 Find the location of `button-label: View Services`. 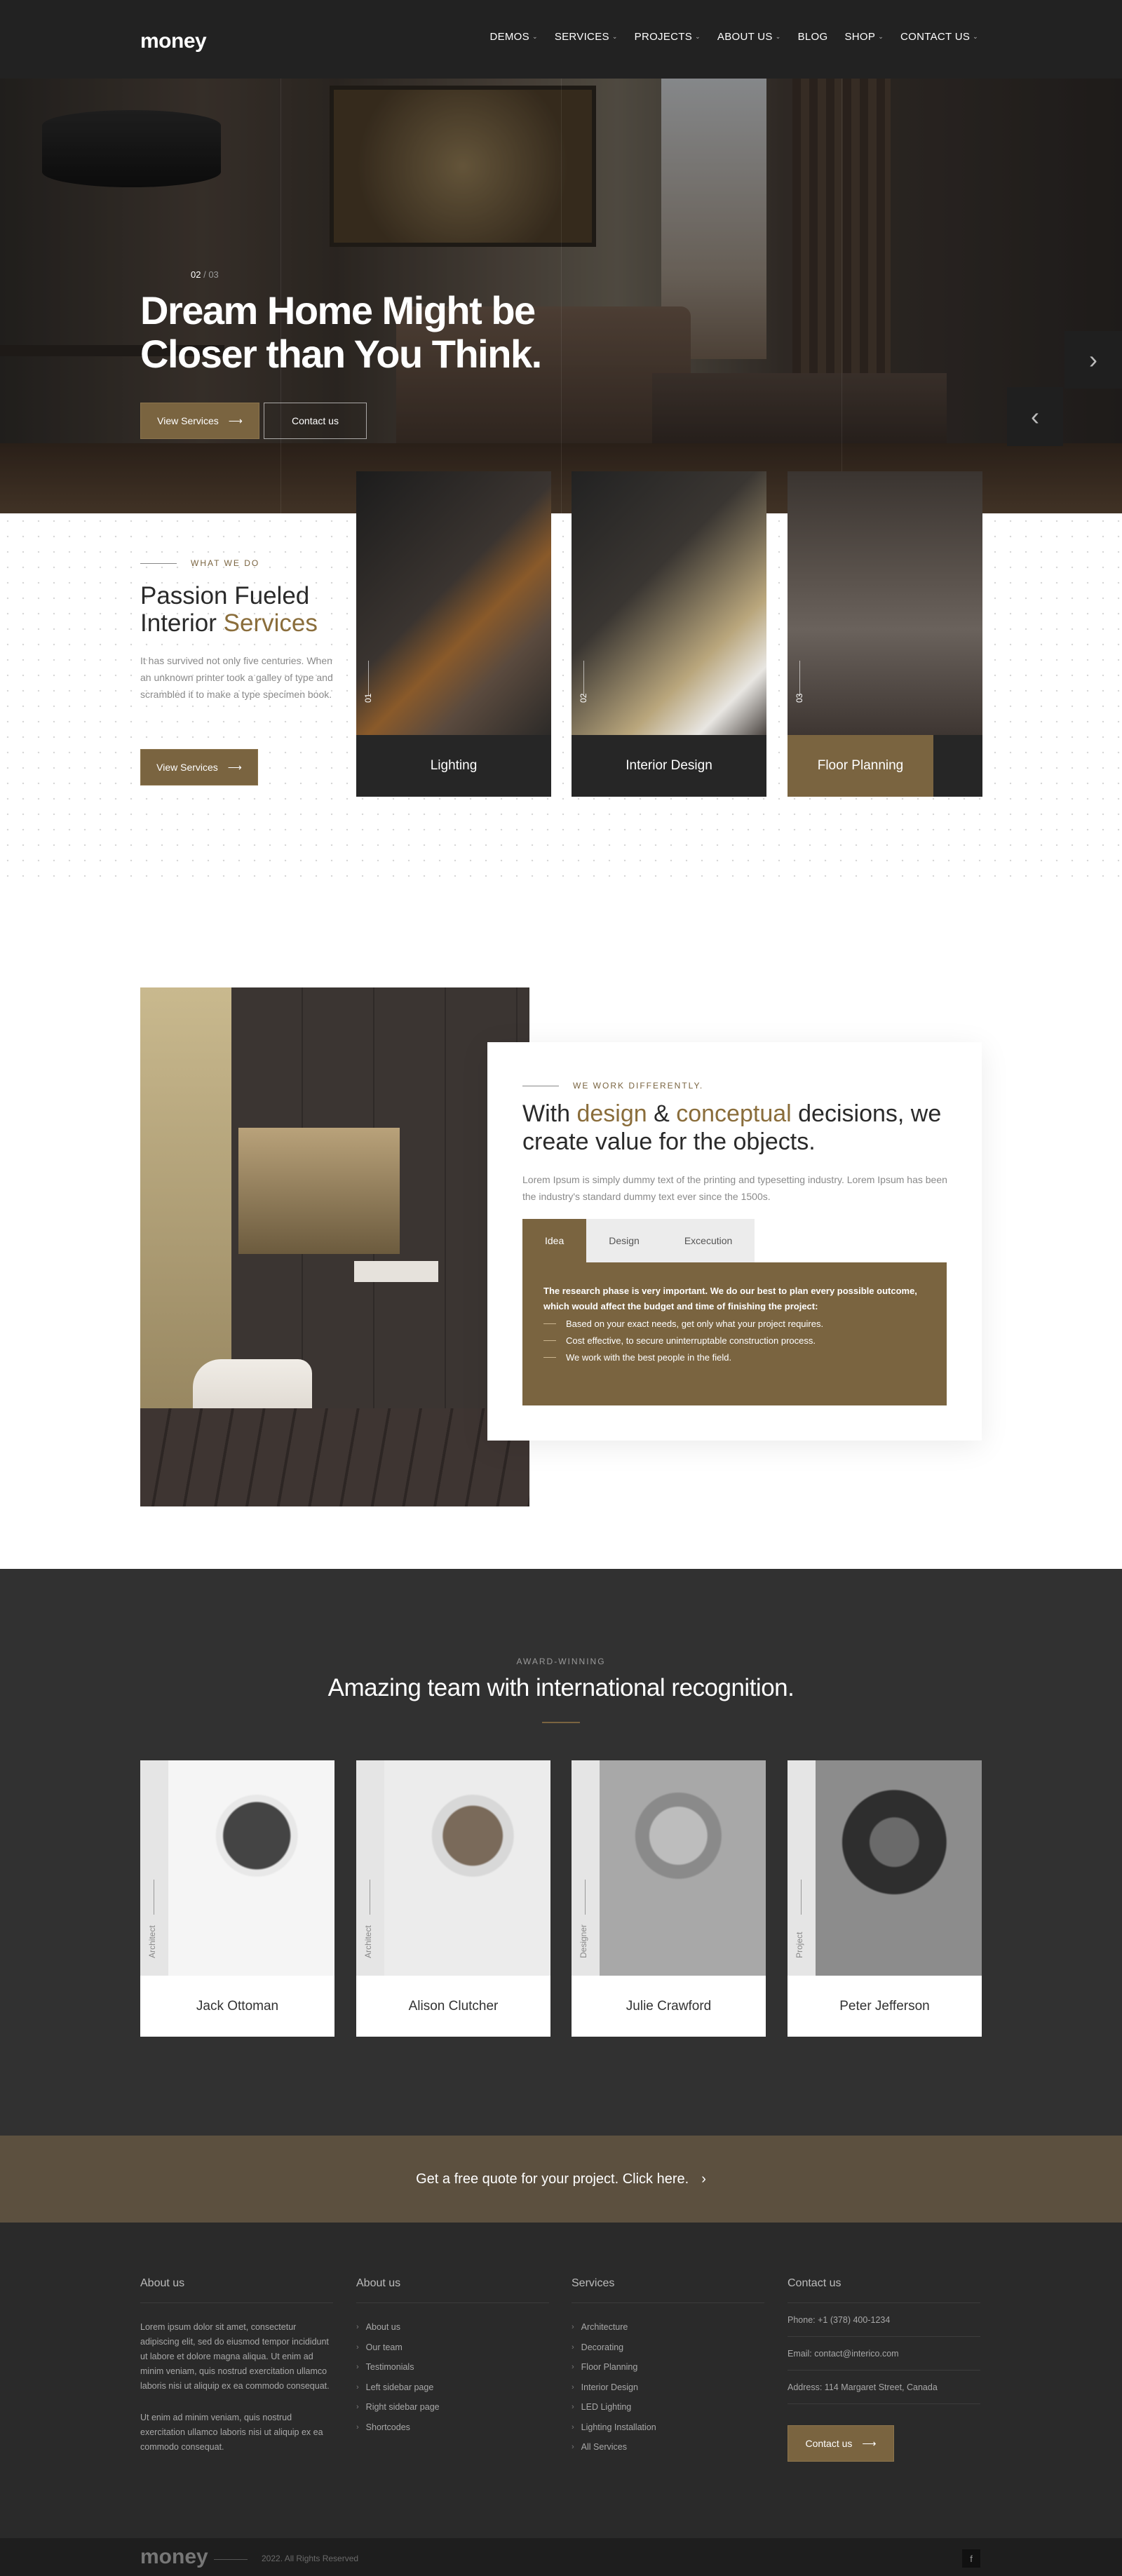

button-label: View Services is located at coordinates (187, 767).